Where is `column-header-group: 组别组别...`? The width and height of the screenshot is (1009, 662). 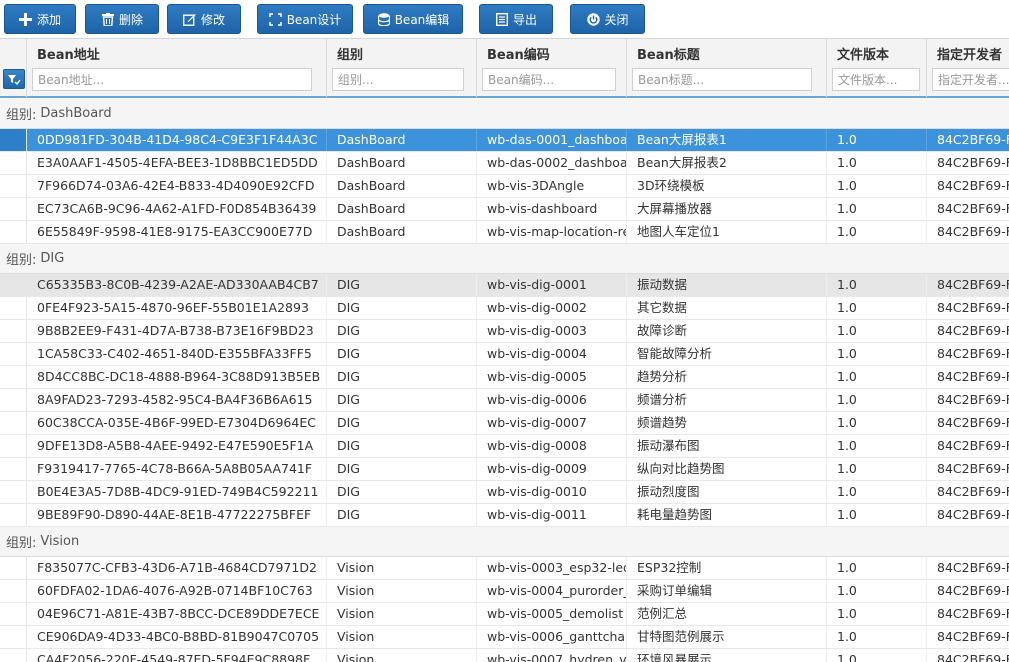 column-header-group: 组别组别... is located at coordinates (402, 68).